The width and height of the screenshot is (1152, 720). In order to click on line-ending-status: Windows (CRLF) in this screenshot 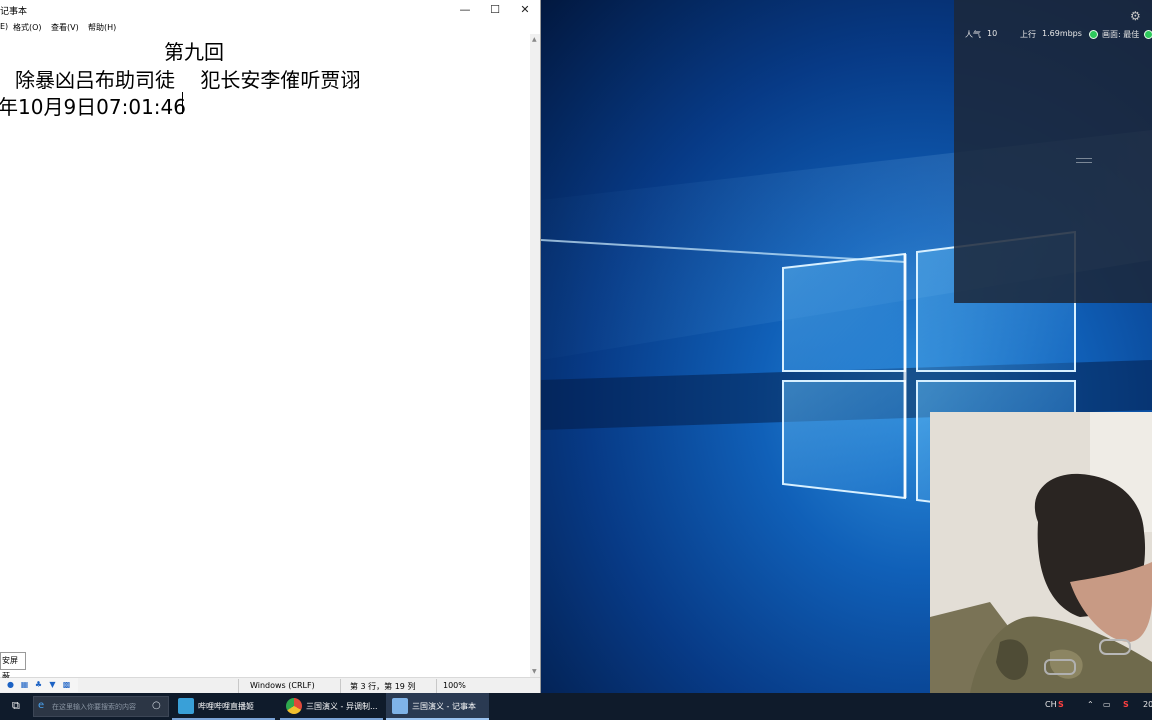, I will do `click(282, 685)`.